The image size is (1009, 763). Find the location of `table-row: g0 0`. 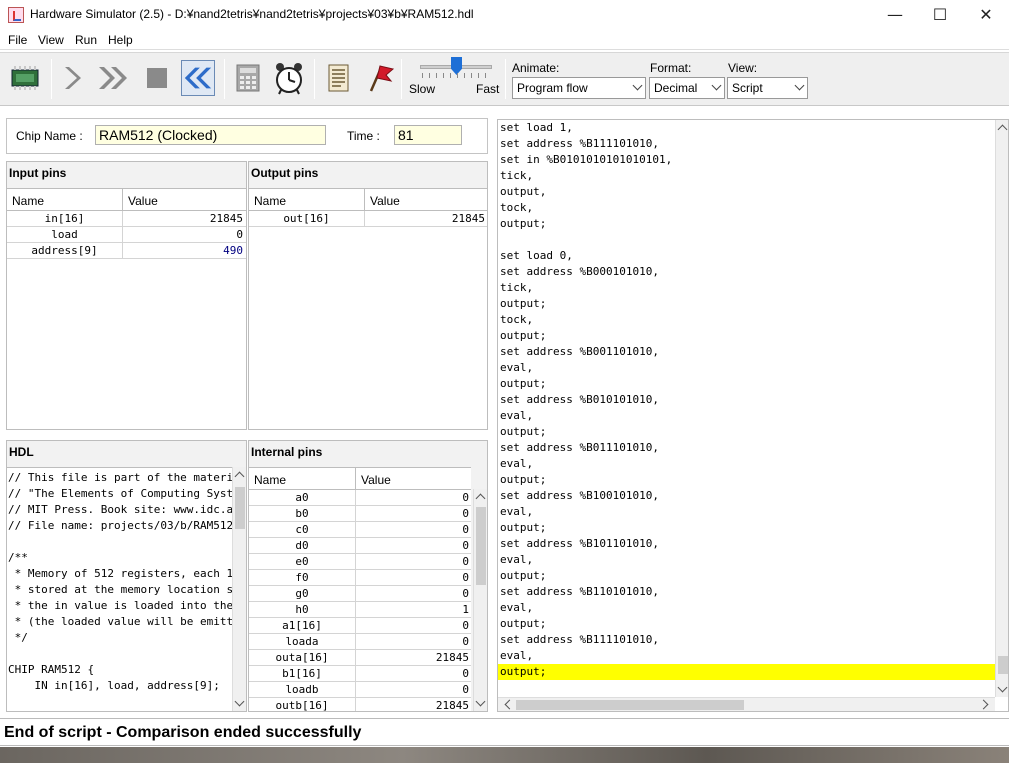

table-row: g0 0 is located at coordinates (360, 594).